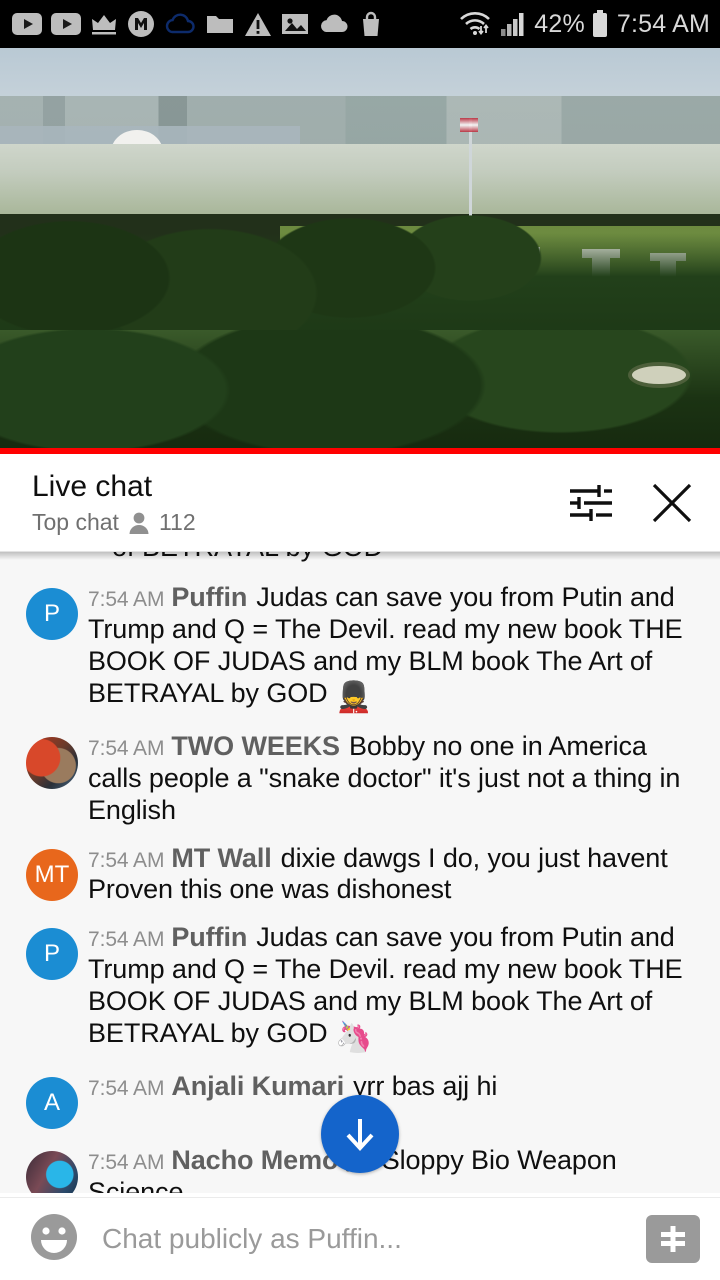 Image resolution: width=720 pixels, height=1280 pixels. I want to click on live-chat-header: Live chat Top chat 112, so click(360, 503).